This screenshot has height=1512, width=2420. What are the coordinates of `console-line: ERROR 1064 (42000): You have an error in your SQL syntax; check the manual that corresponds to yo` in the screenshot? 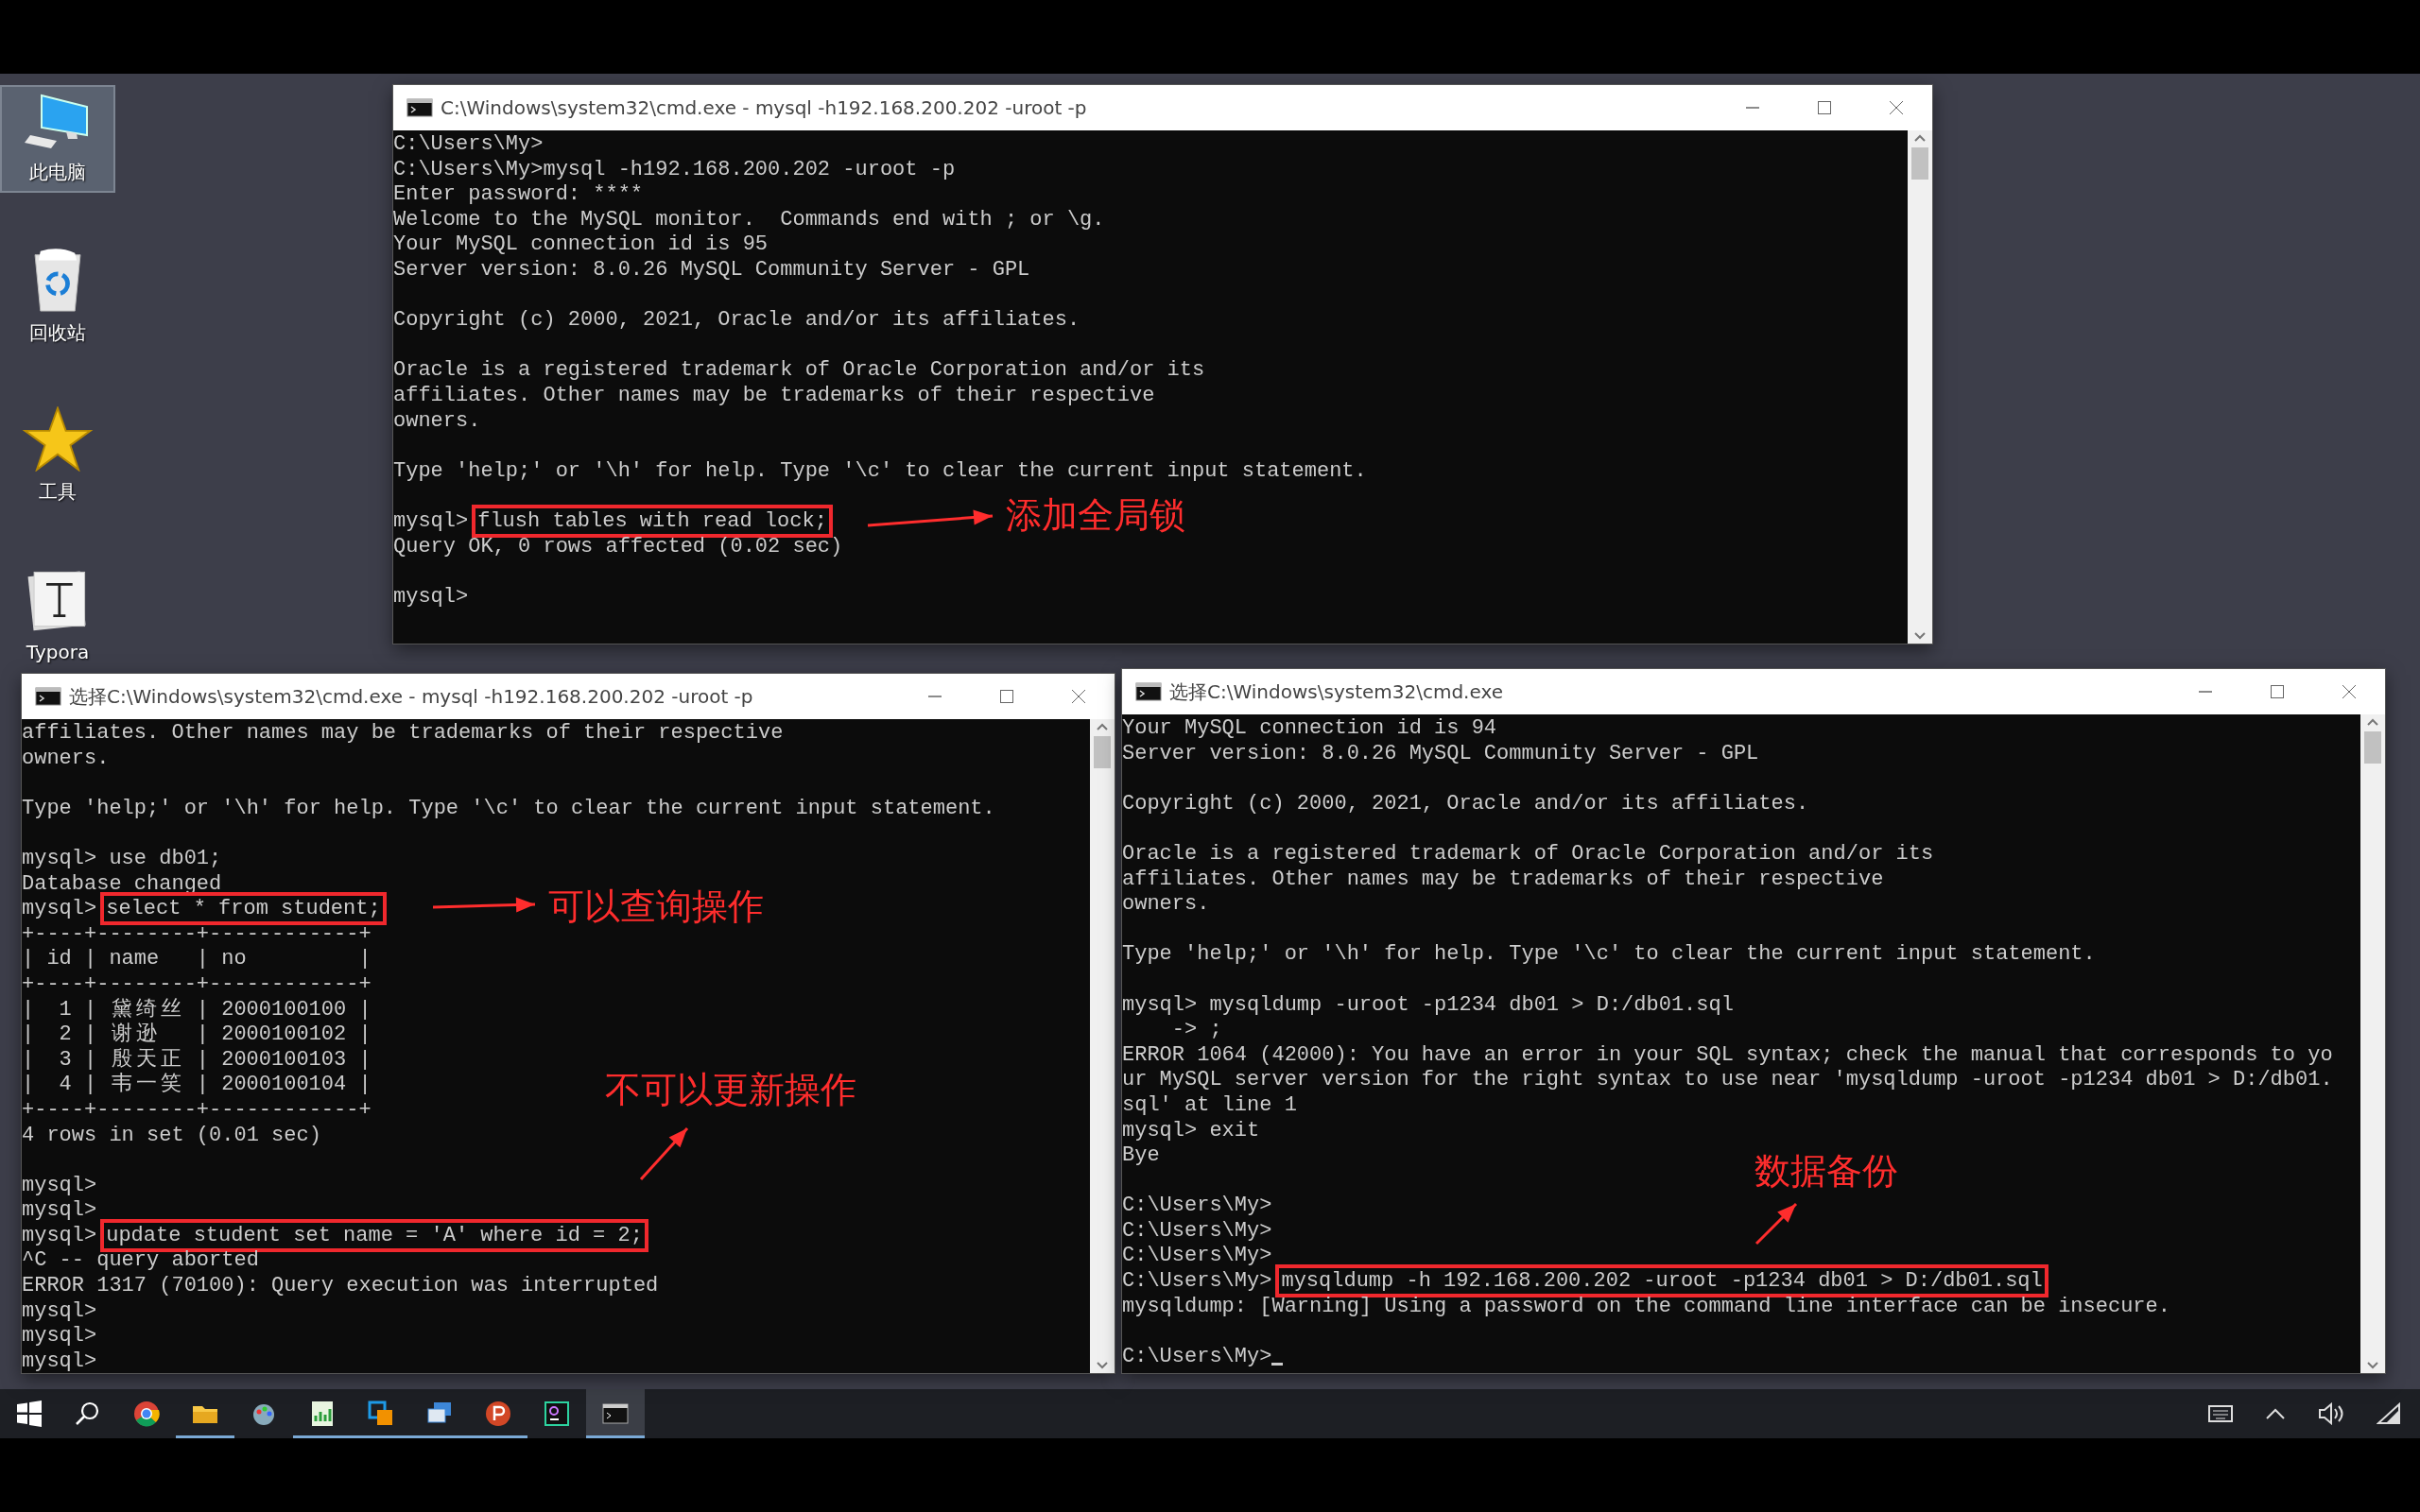 It's located at (1727, 1055).